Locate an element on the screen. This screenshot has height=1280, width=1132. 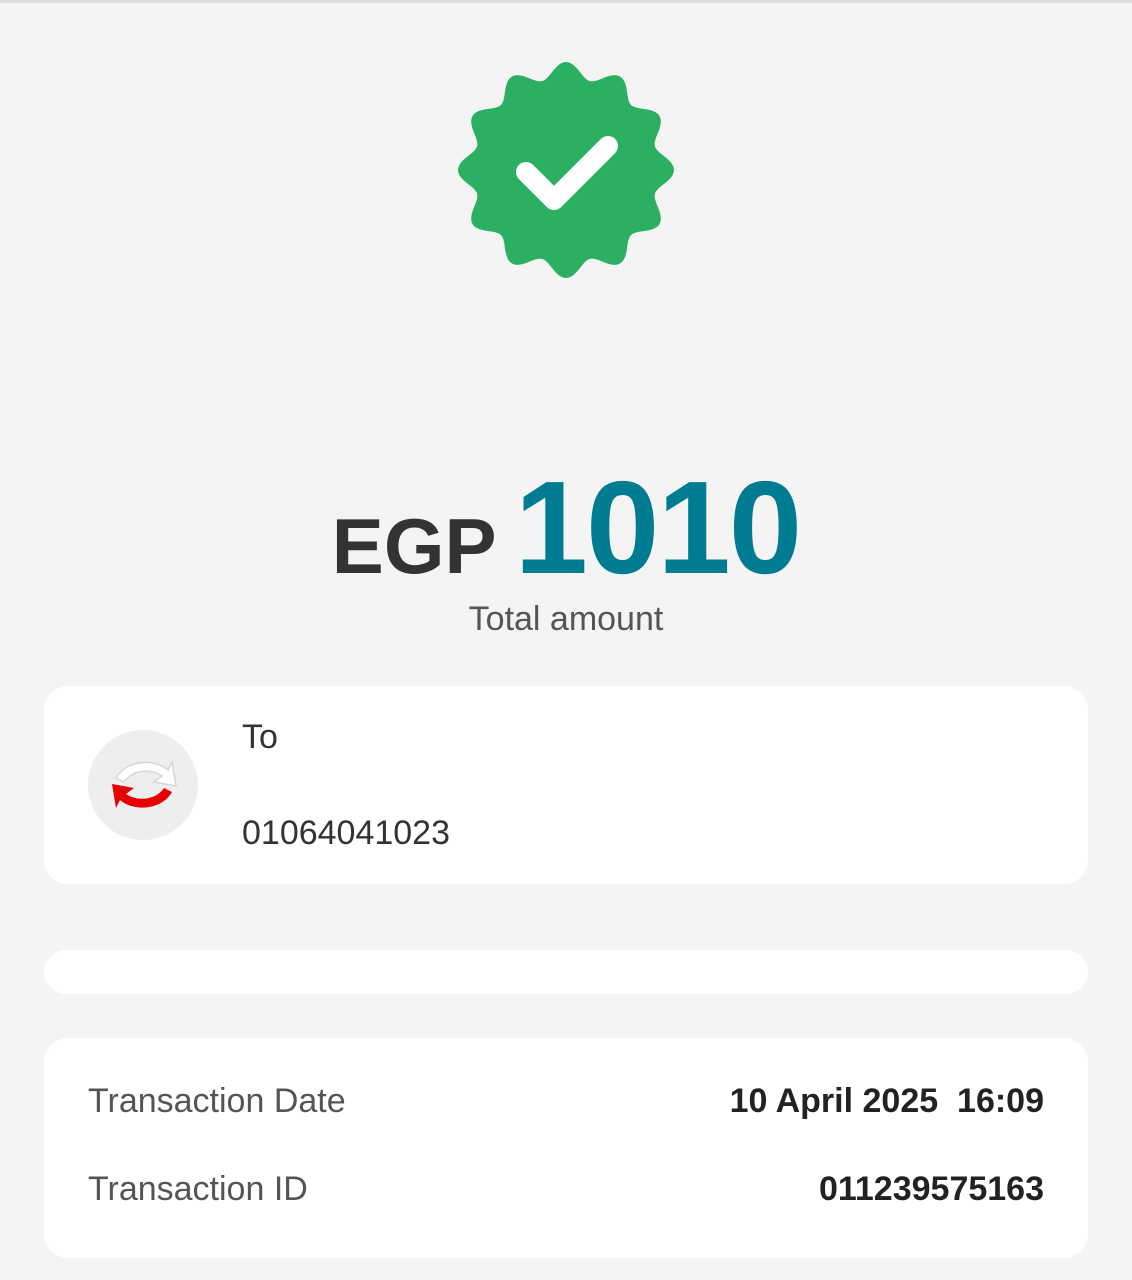
recipient-label: To is located at coordinates (260, 737).